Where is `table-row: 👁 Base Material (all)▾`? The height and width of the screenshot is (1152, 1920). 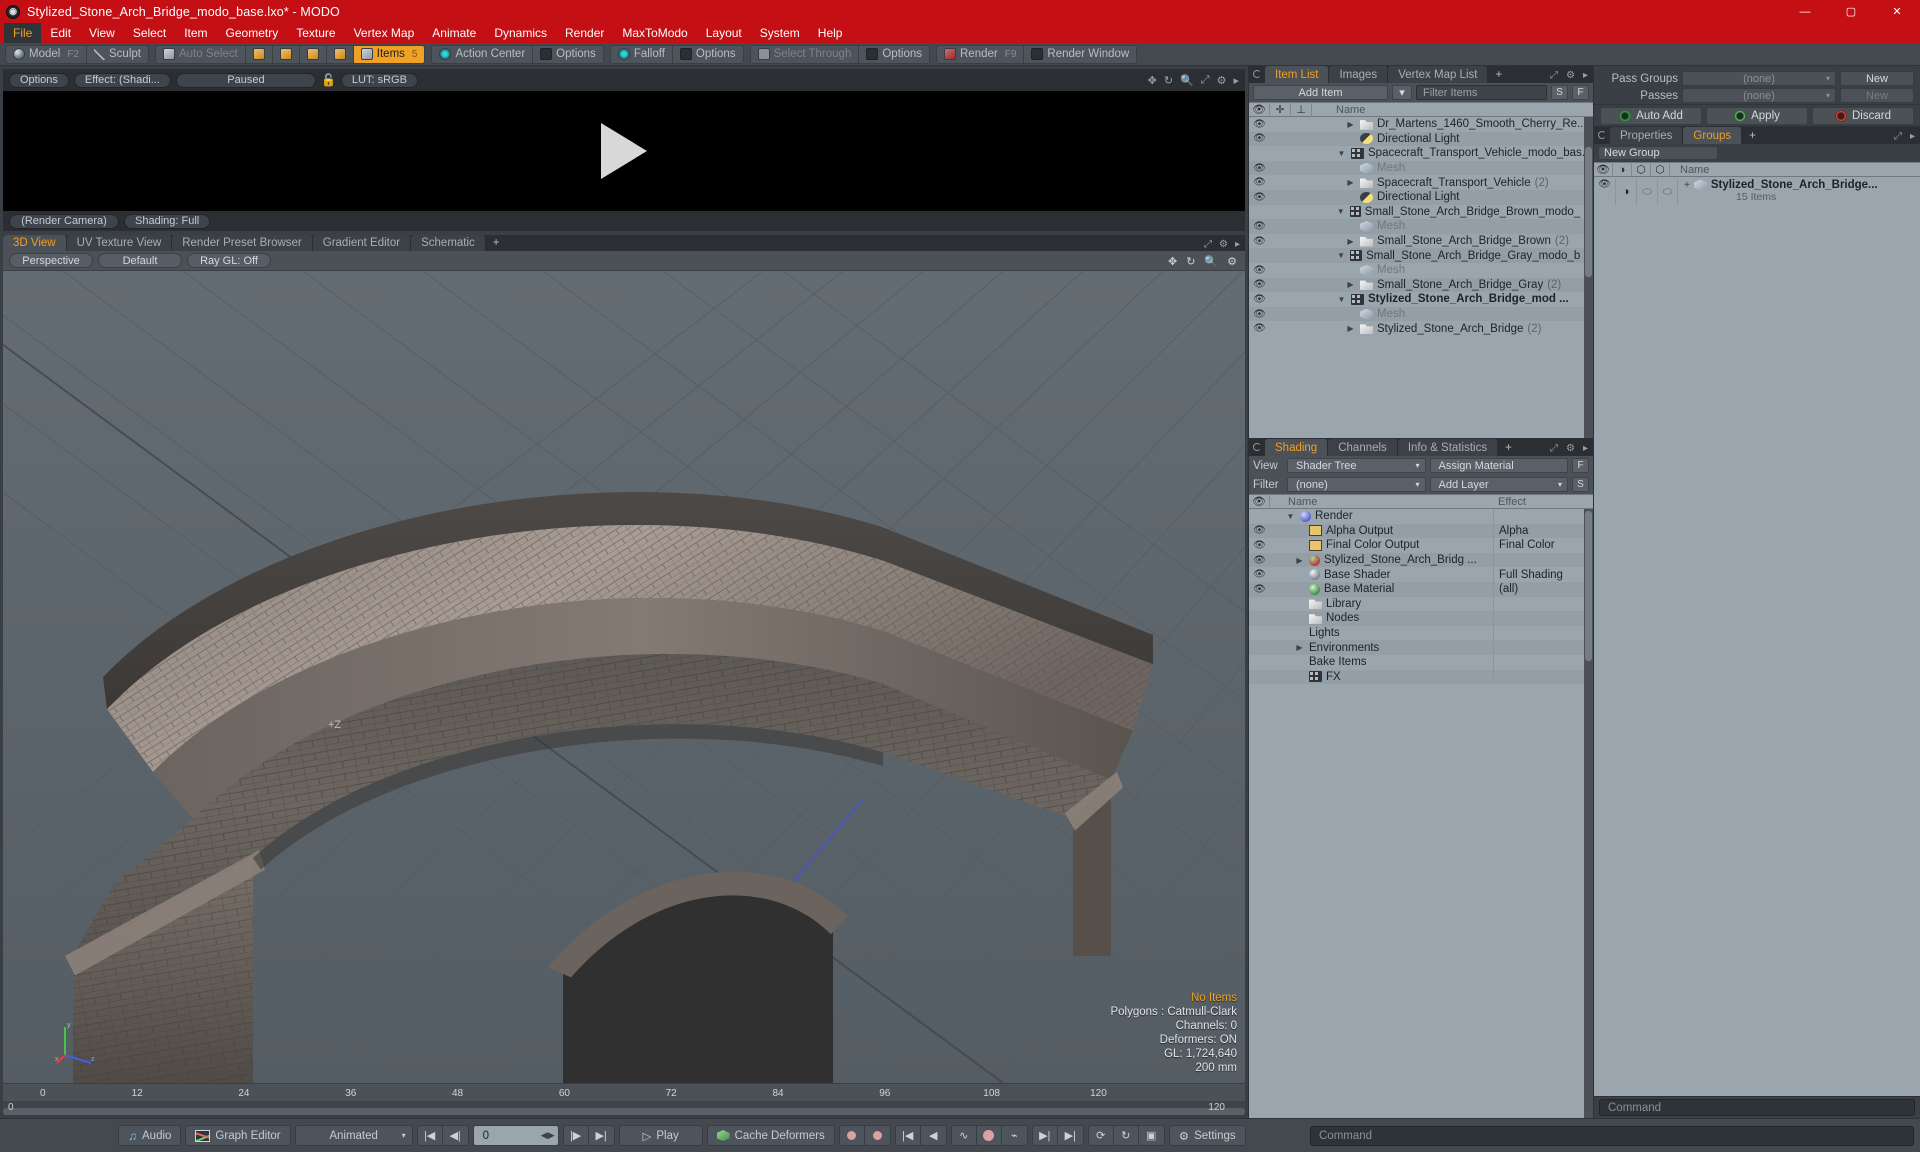 table-row: 👁 Base Material (all)▾ is located at coordinates (1421, 589).